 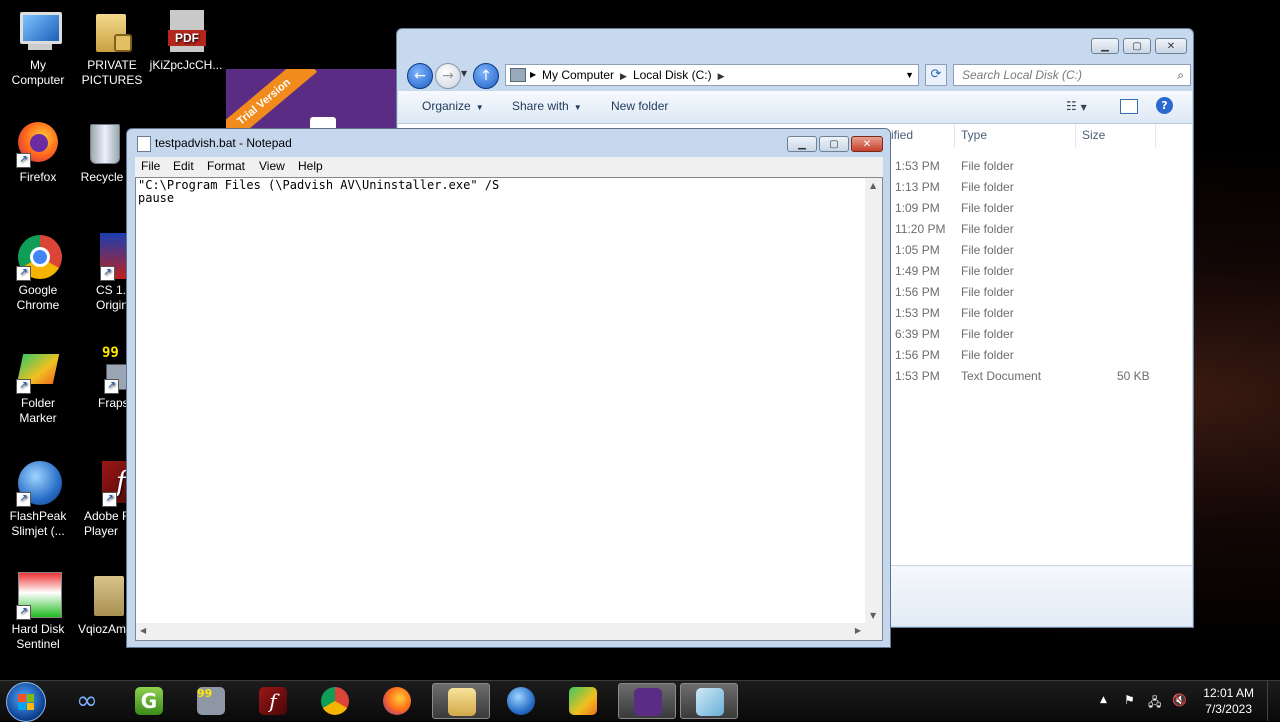 I want to click on volume-muted-icon: 🔇, so click(x=1179, y=700).